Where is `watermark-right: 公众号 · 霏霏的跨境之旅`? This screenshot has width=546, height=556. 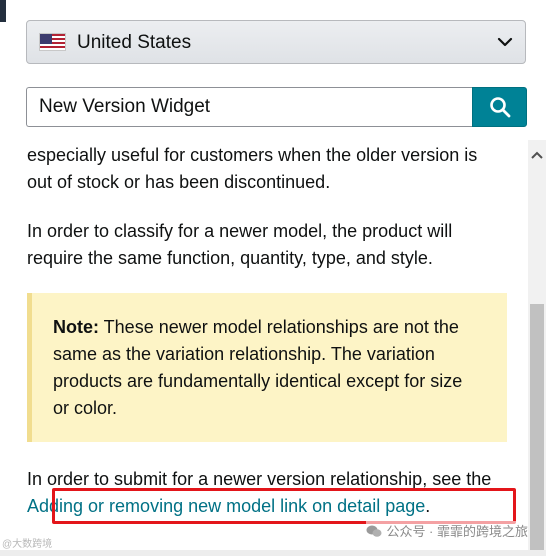
watermark-right: 公众号 · 霏霏的跨境之旅 is located at coordinates (447, 530).